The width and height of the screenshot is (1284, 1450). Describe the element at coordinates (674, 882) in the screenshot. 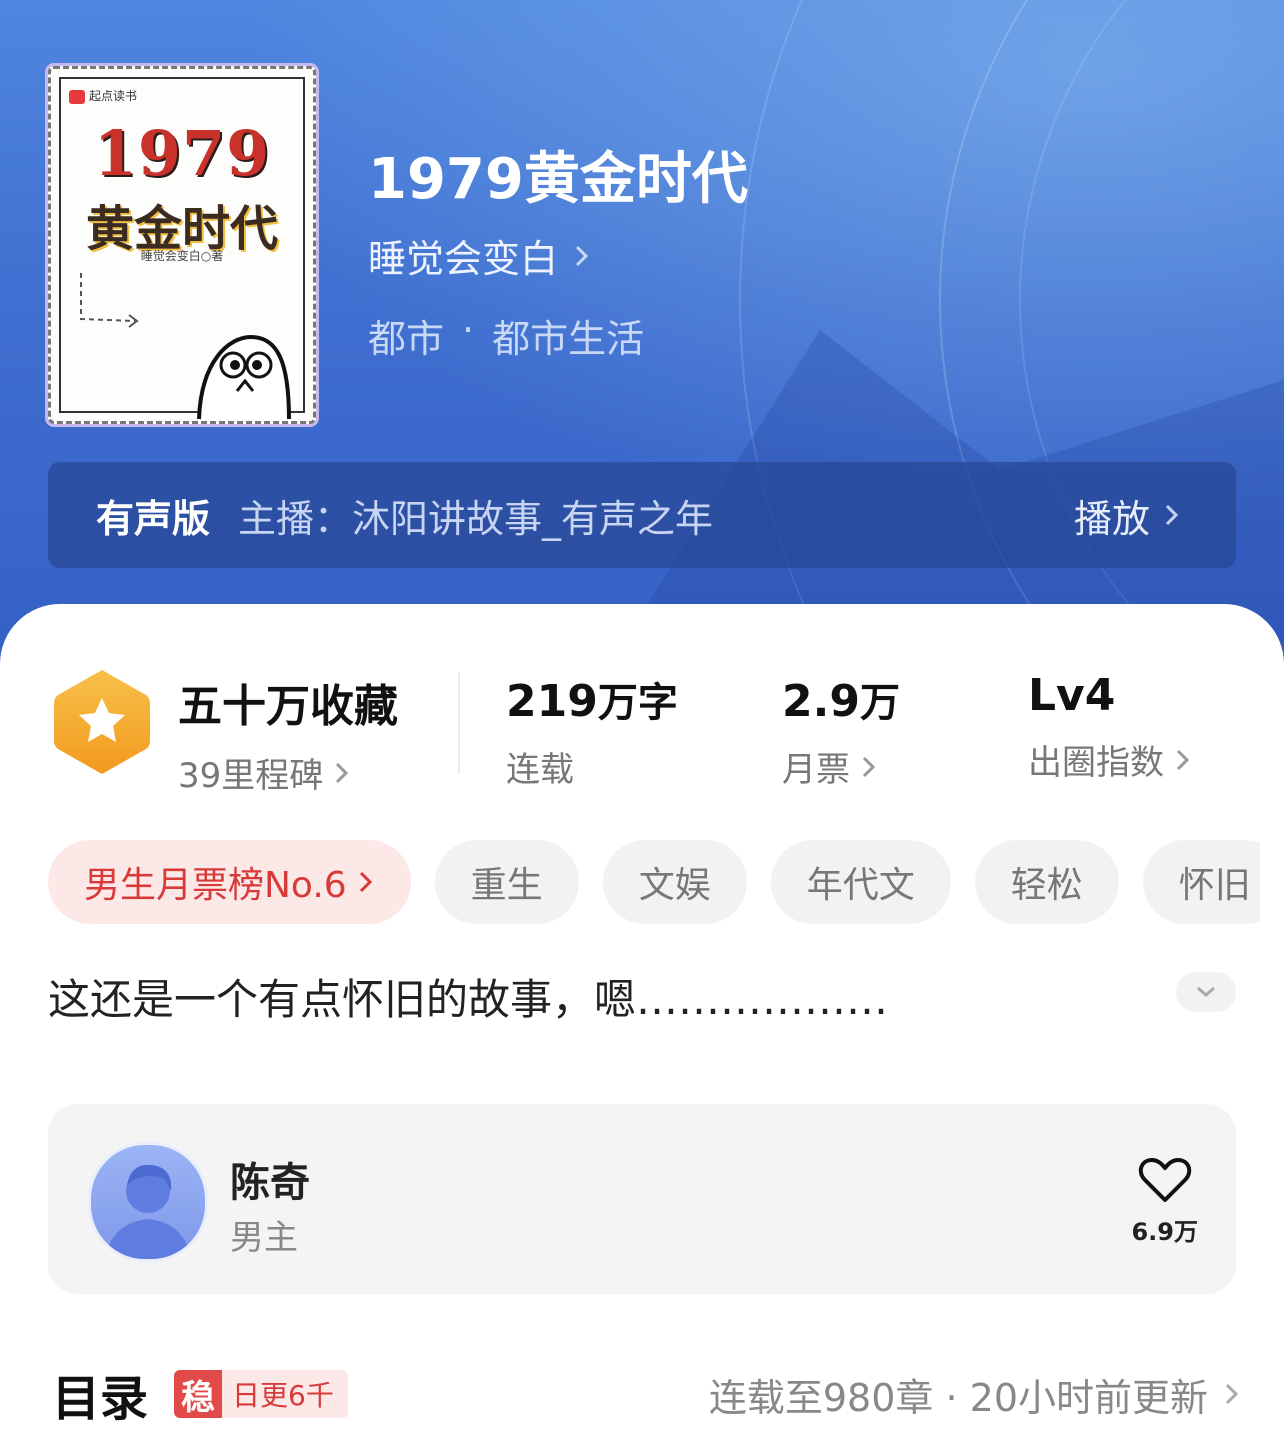

I see `tag-item: 文娱` at that location.